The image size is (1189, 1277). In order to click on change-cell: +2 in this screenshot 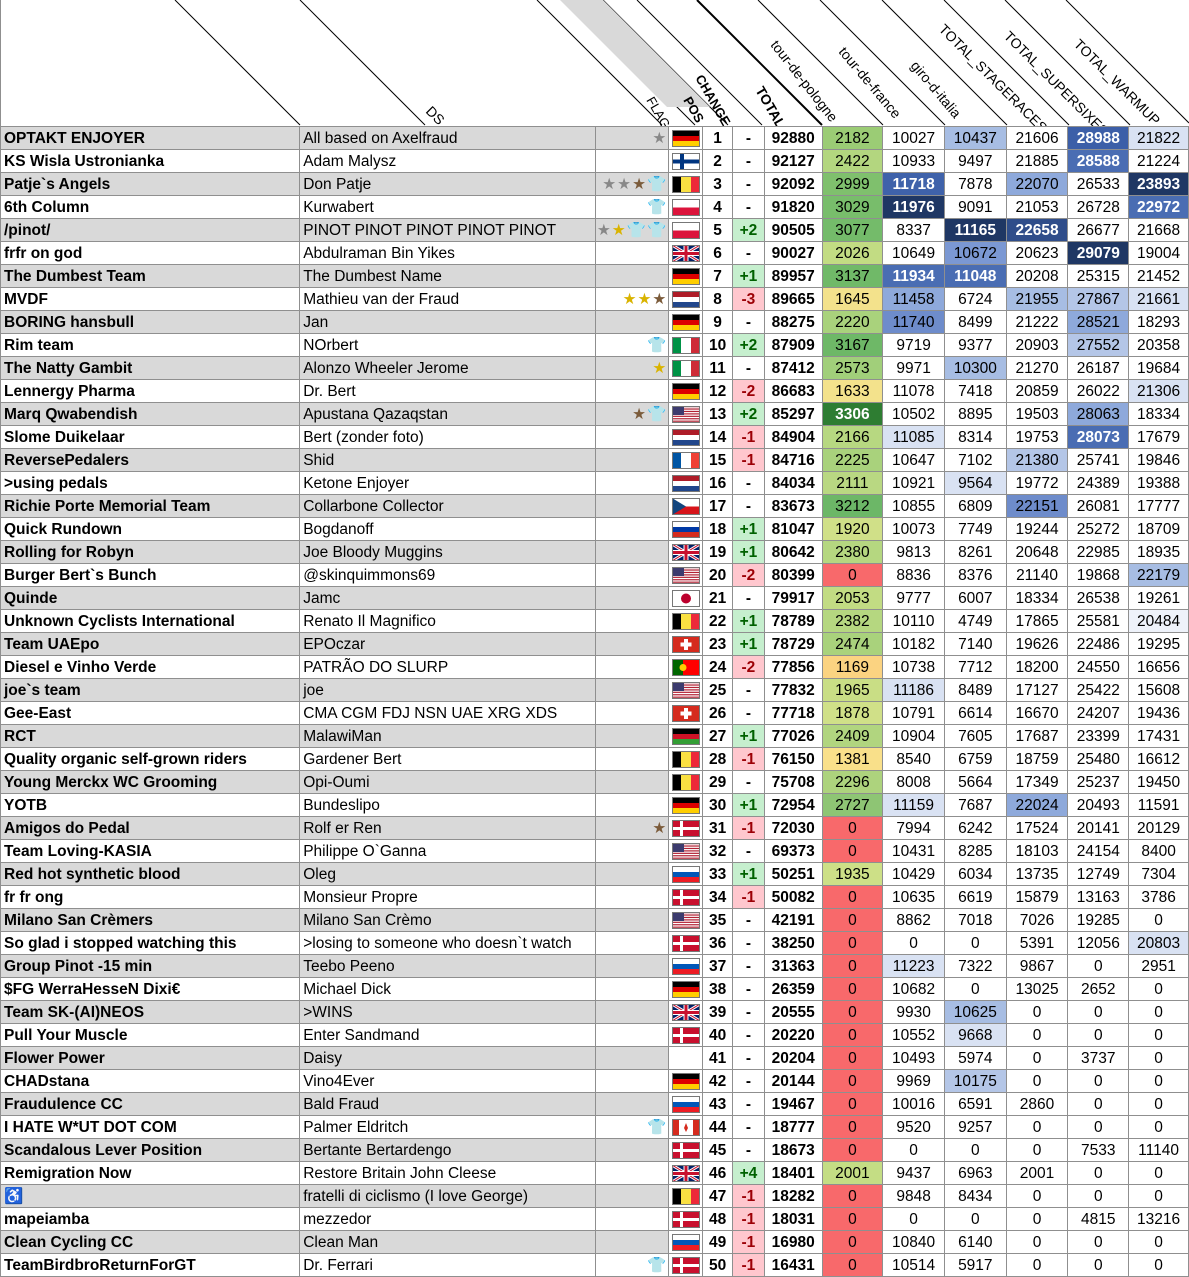, I will do `click(748, 345)`.